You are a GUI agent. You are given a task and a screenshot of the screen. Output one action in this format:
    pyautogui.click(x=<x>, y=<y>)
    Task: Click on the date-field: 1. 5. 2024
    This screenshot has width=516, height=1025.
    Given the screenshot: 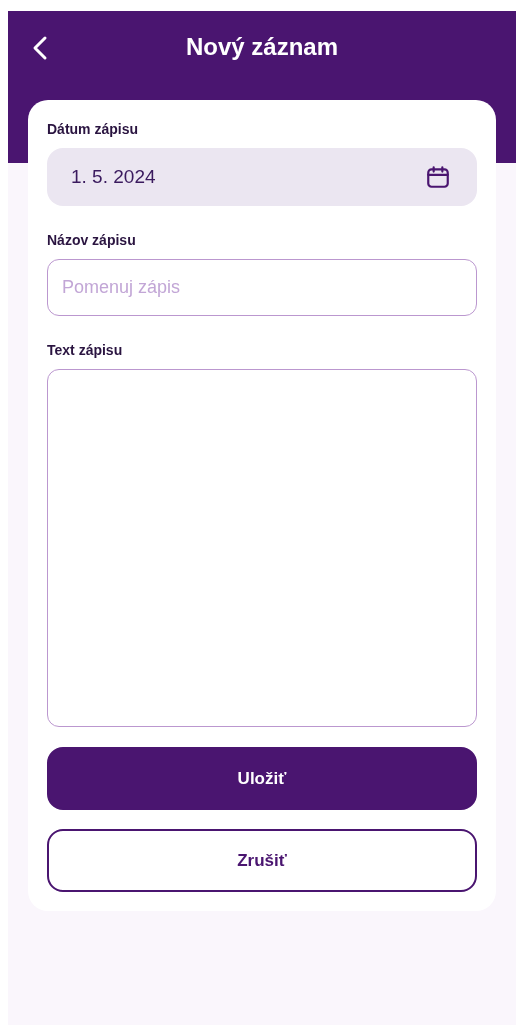 What is the action you would take?
    pyautogui.click(x=262, y=177)
    